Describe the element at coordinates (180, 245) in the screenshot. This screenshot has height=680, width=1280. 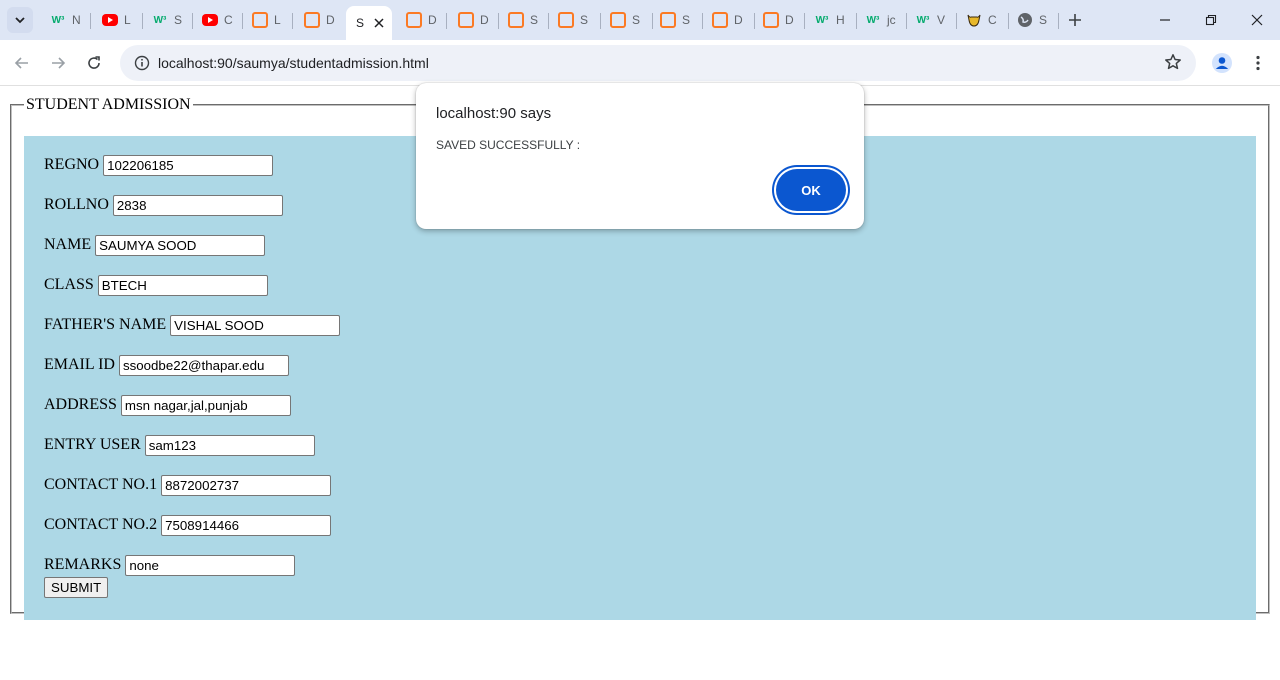
I see `name-input` at that location.